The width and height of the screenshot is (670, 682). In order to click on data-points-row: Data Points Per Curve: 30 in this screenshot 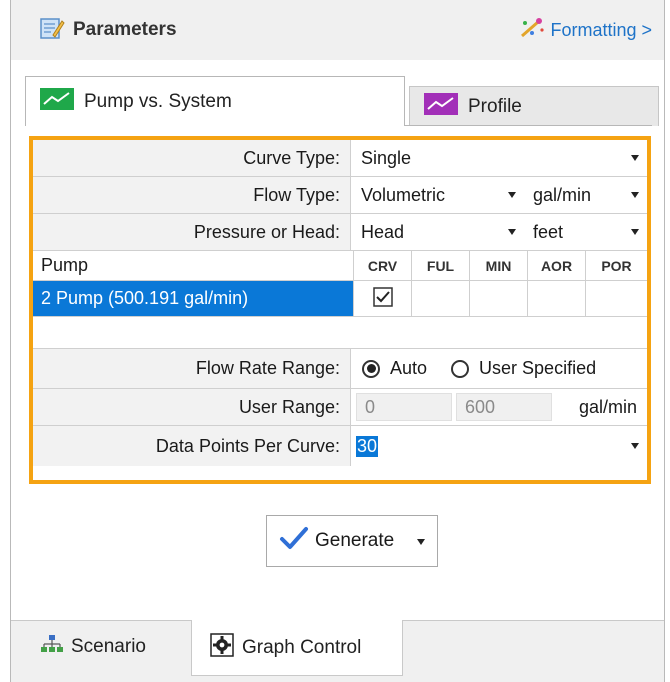, I will do `click(340, 446)`.